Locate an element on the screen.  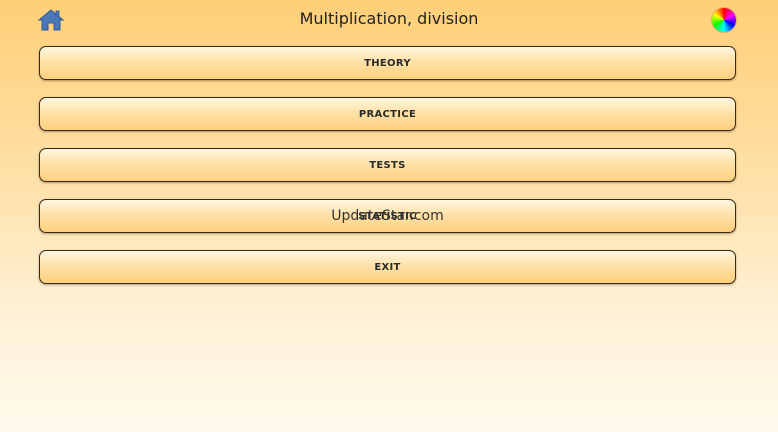
tests-label: TESTS is located at coordinates (387, 165).